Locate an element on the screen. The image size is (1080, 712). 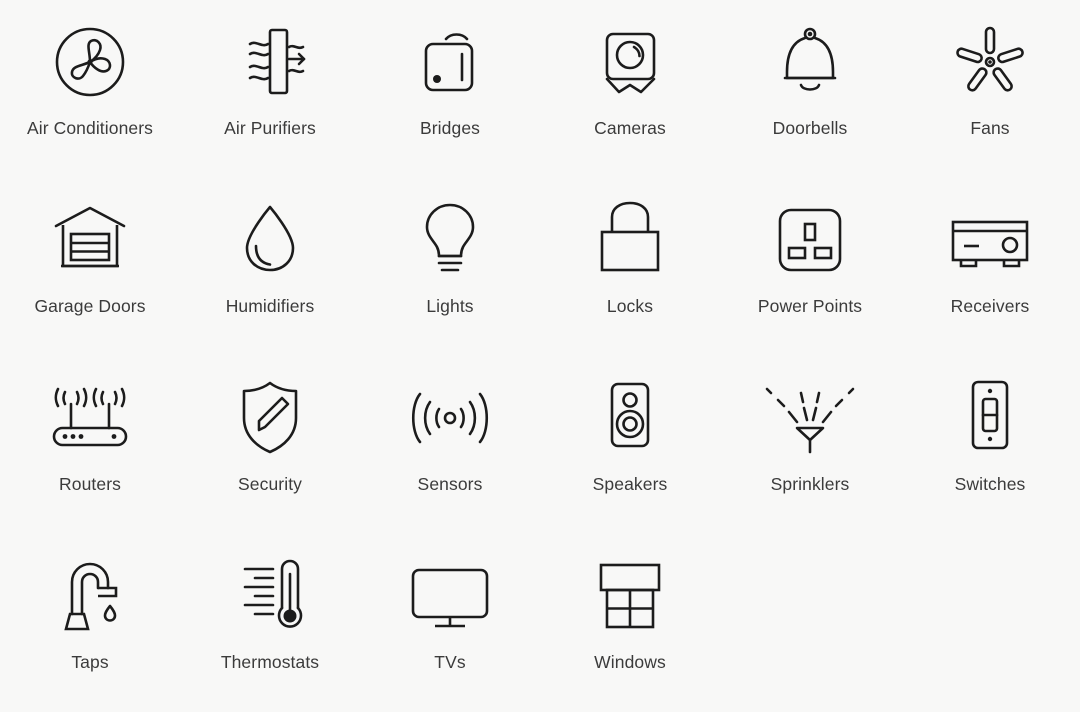
grid-item-label: Receivers is located at coordinates (990, 306).